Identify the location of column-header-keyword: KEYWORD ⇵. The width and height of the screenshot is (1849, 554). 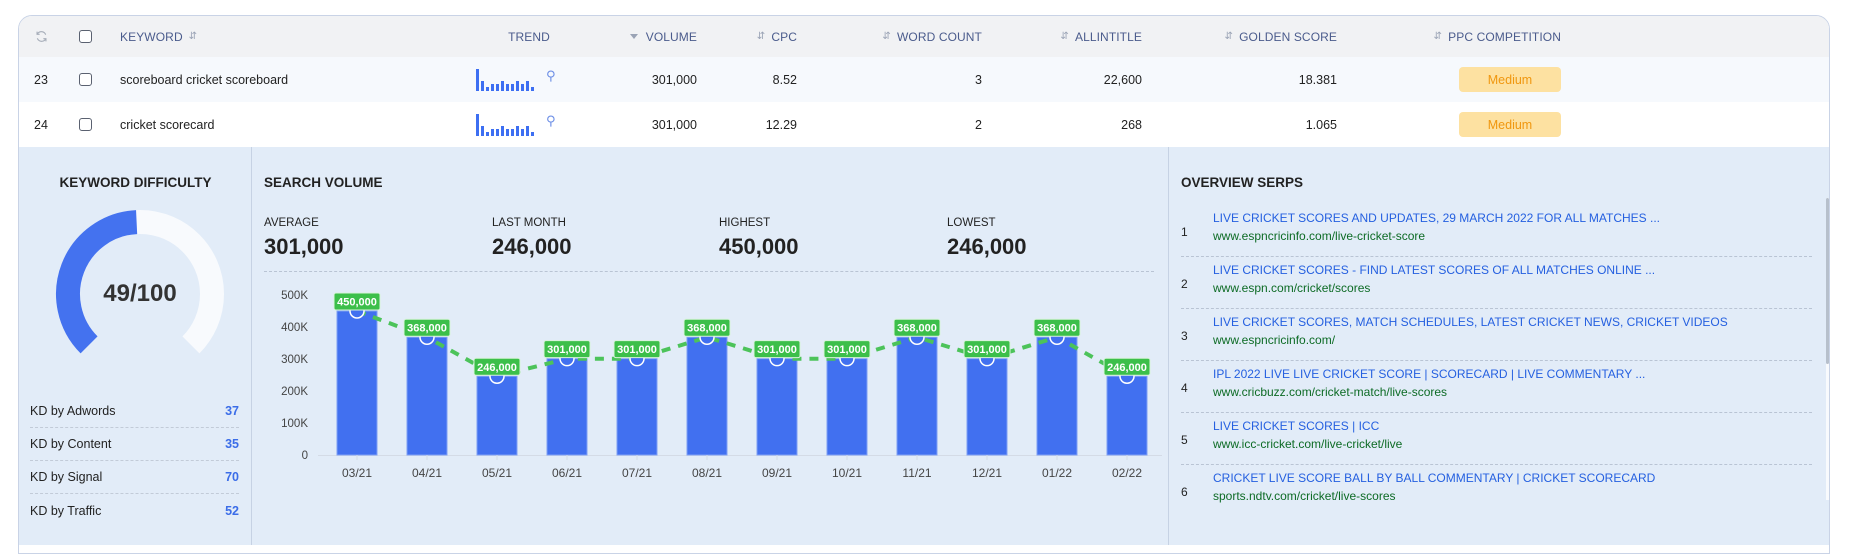
(161, 36).